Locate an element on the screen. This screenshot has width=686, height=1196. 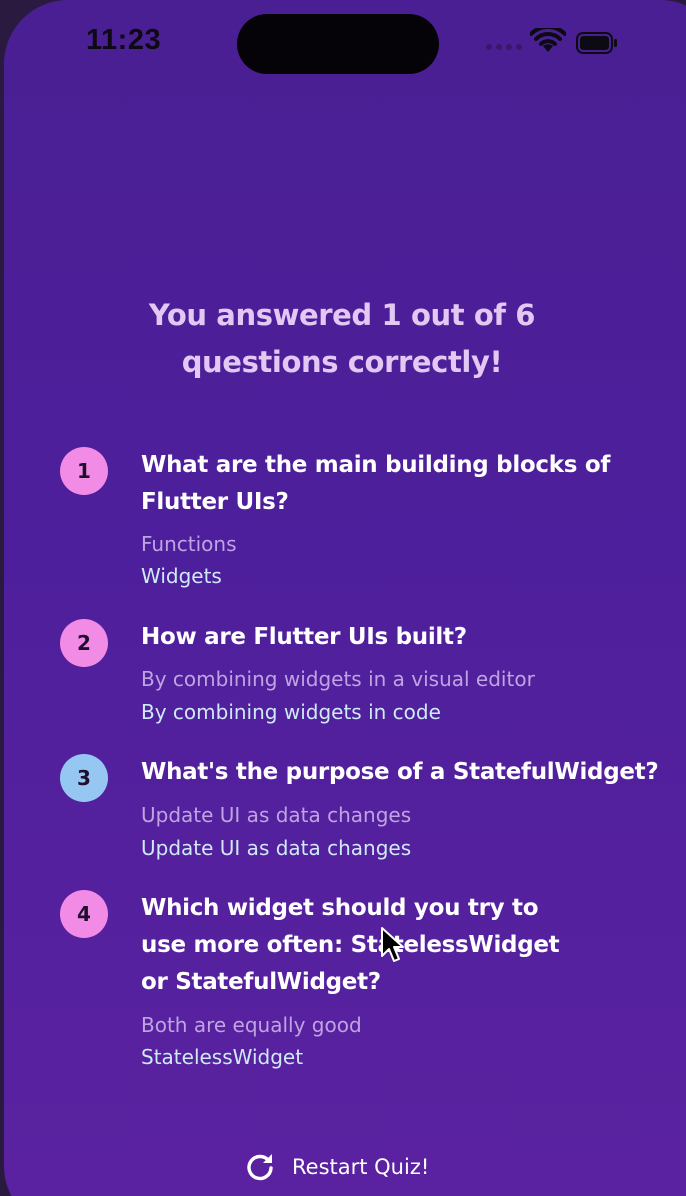
user-answer: Update UI as data changes is located at coordinates (276, 815).